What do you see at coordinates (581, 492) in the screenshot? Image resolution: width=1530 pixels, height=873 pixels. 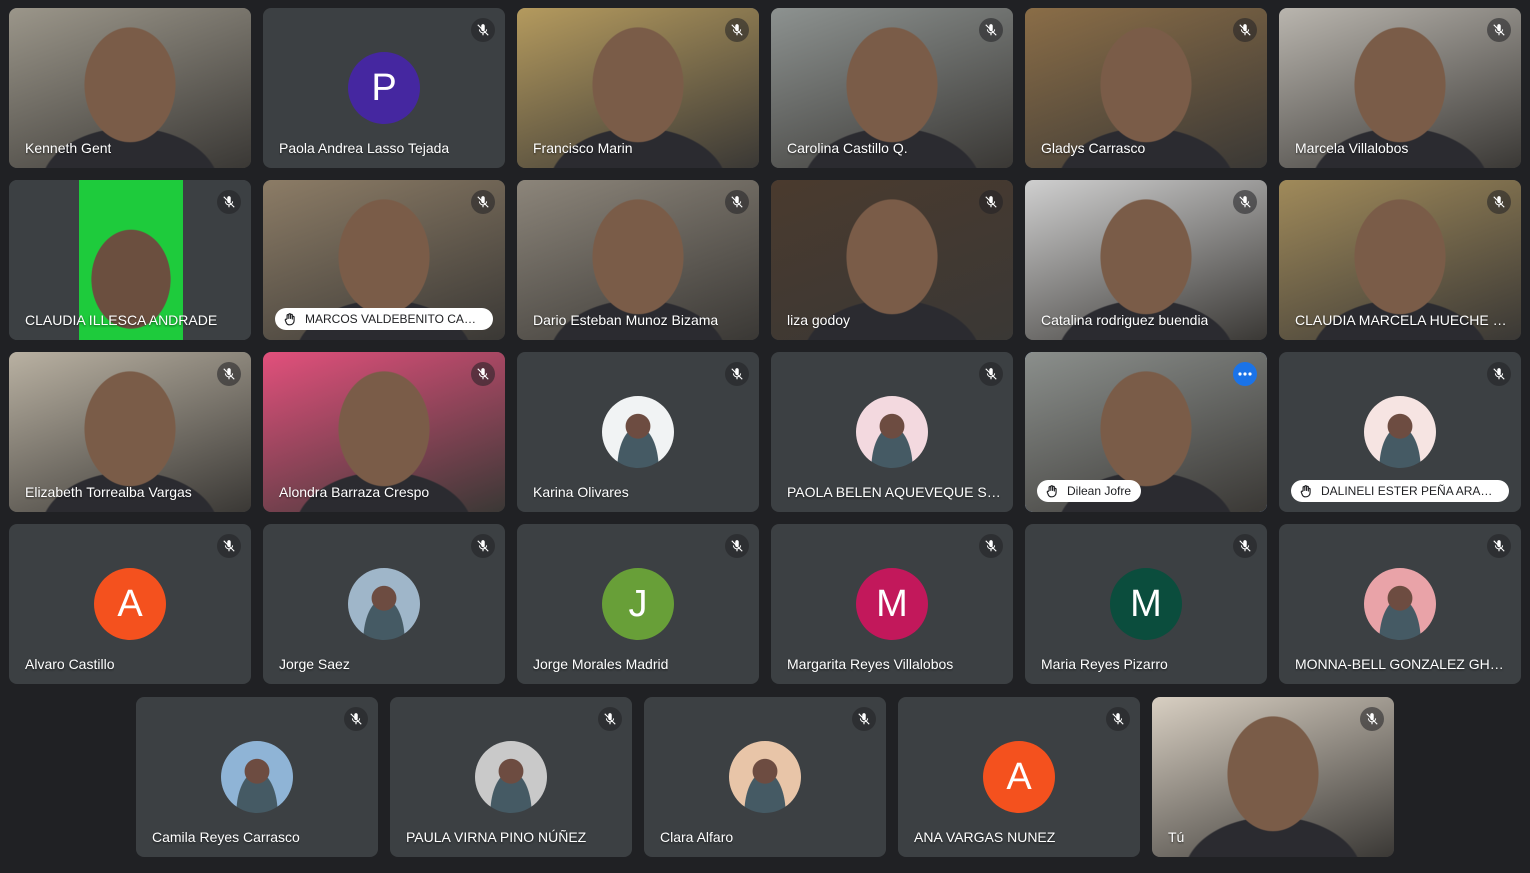 I see `participant-name: Karina Olivares` at bounding box center [581, 492].